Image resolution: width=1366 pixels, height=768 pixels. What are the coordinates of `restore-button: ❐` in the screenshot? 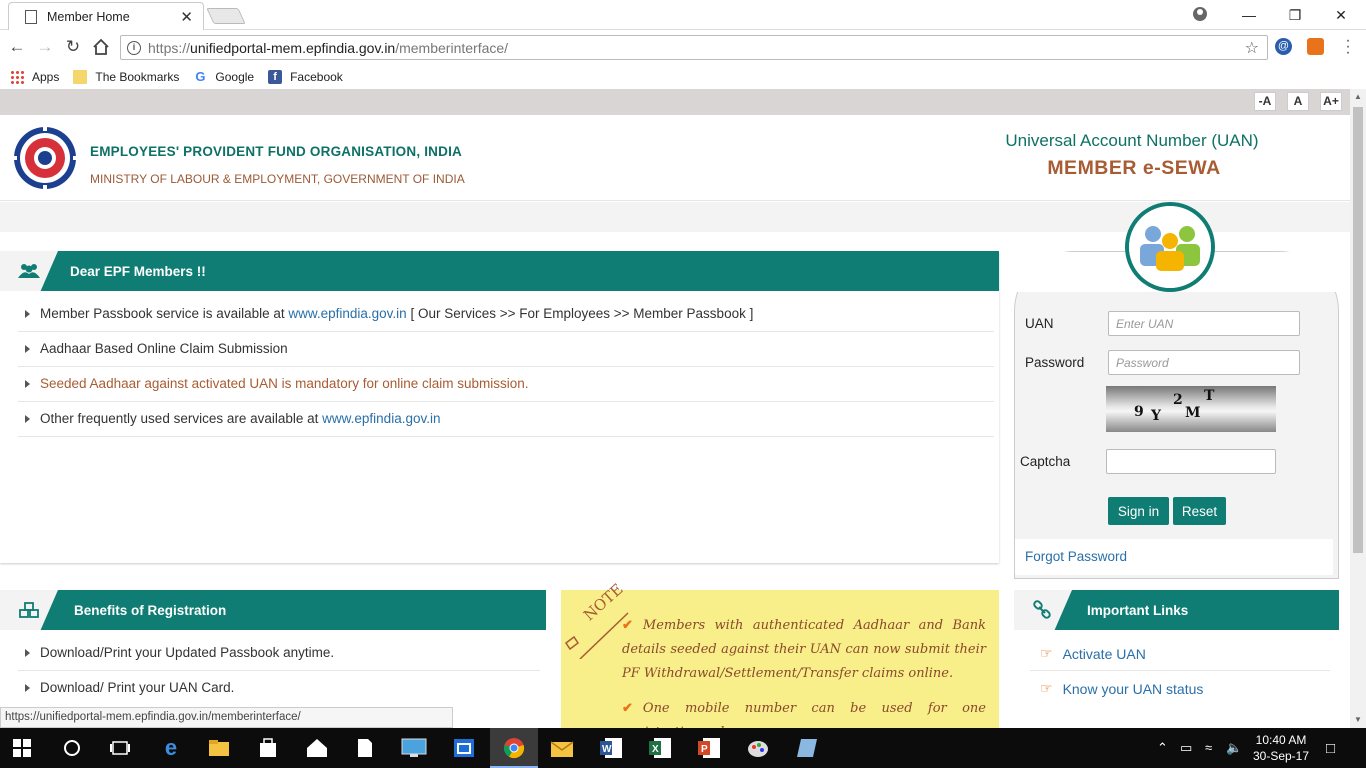 It's located at (1295, 15).